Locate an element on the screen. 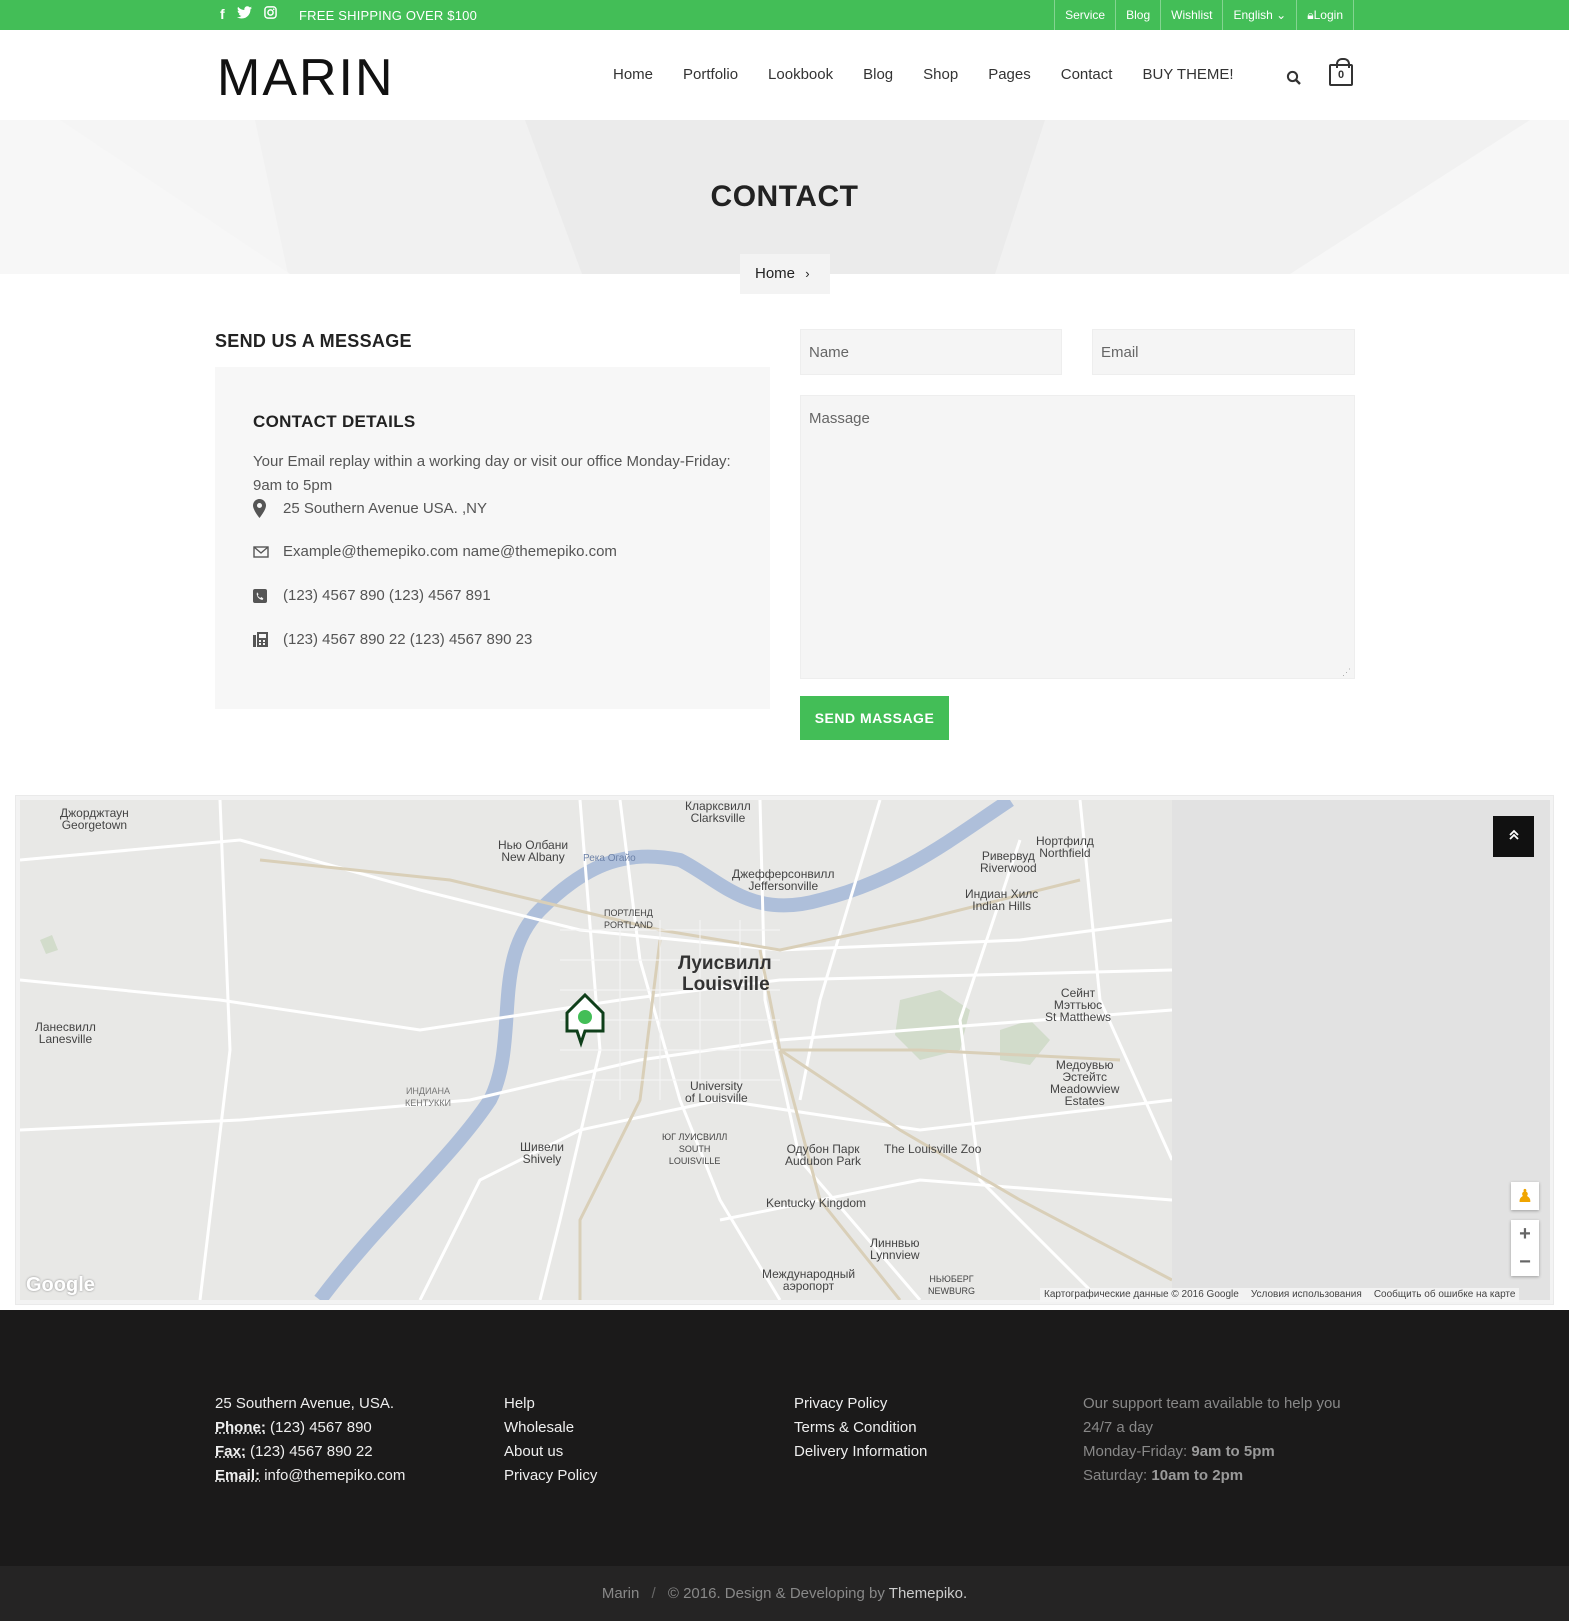 This screenshot has height=1621, width=1569. map-label-kentucky-kingdom: Kentucky Kingdom is located at coordinates (816, 1203).